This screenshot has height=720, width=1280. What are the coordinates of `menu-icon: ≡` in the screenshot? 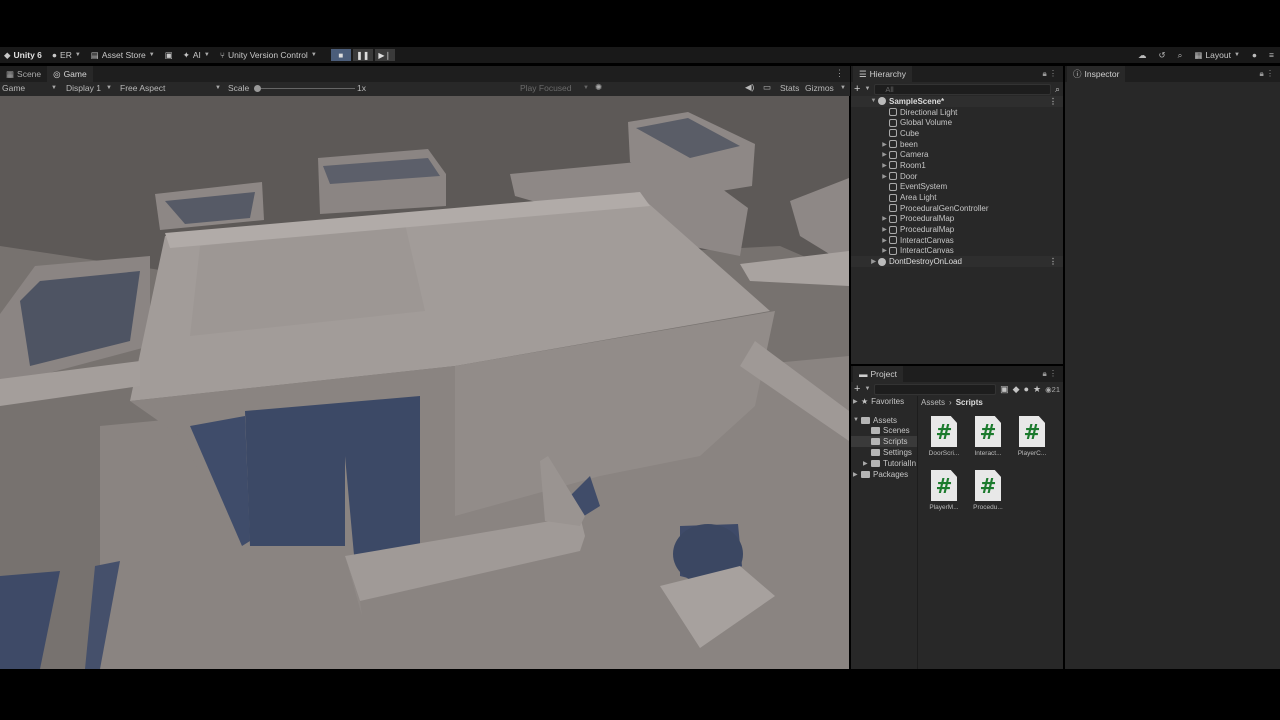 It's located at (1271, 55).